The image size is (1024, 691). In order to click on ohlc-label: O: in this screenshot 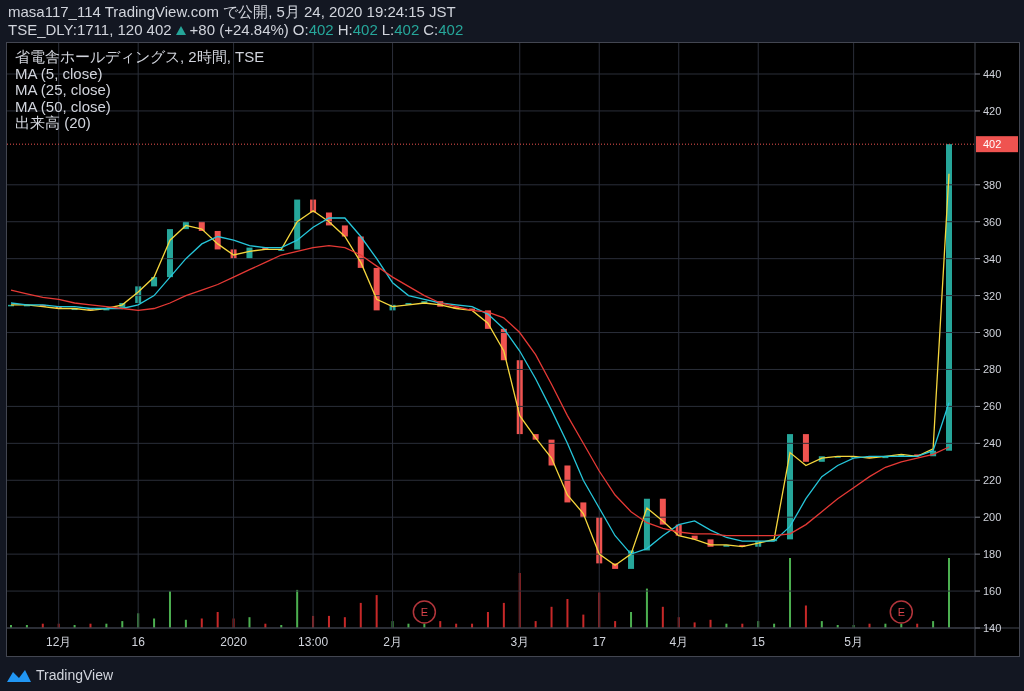, I will do `click(300, 30)`.